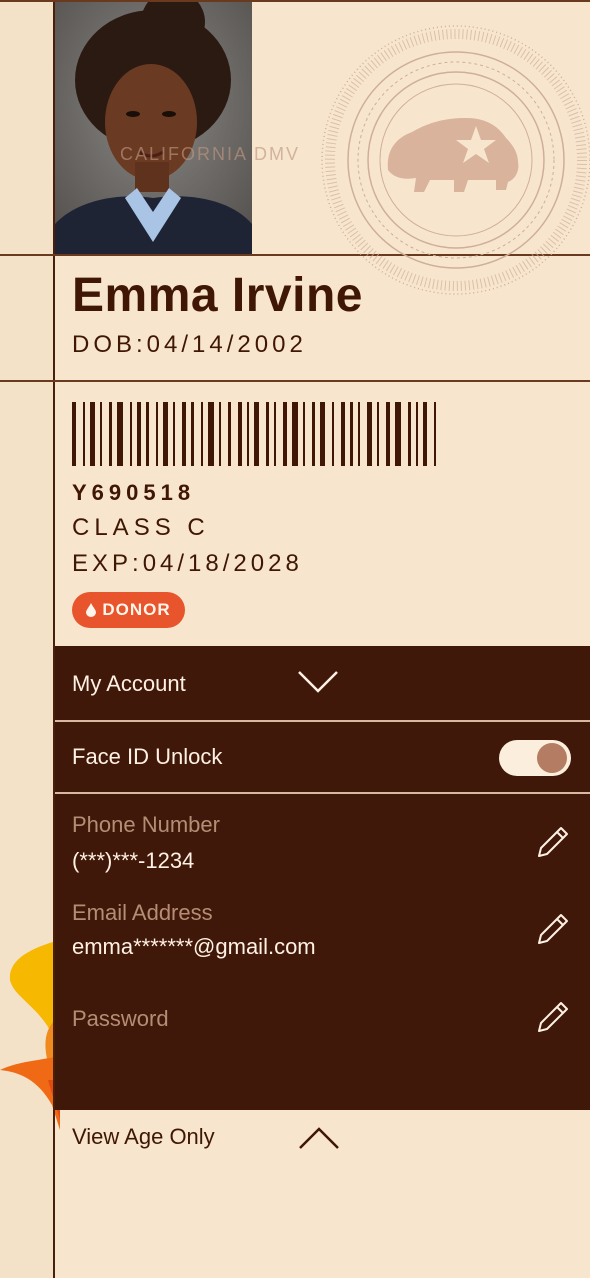 Image resolution: width=590 pixels, height=1278 pixels. I want to click on chevron-down-icon, so click(318, 682).